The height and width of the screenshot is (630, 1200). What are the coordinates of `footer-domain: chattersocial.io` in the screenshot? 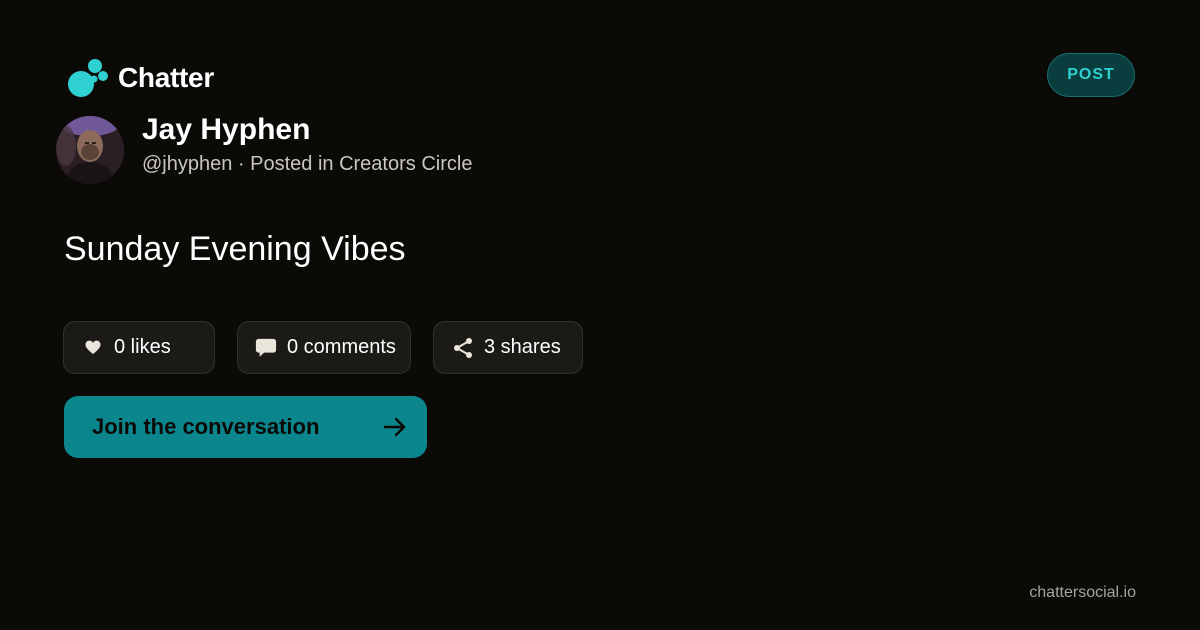 It's located at (1082, 593).